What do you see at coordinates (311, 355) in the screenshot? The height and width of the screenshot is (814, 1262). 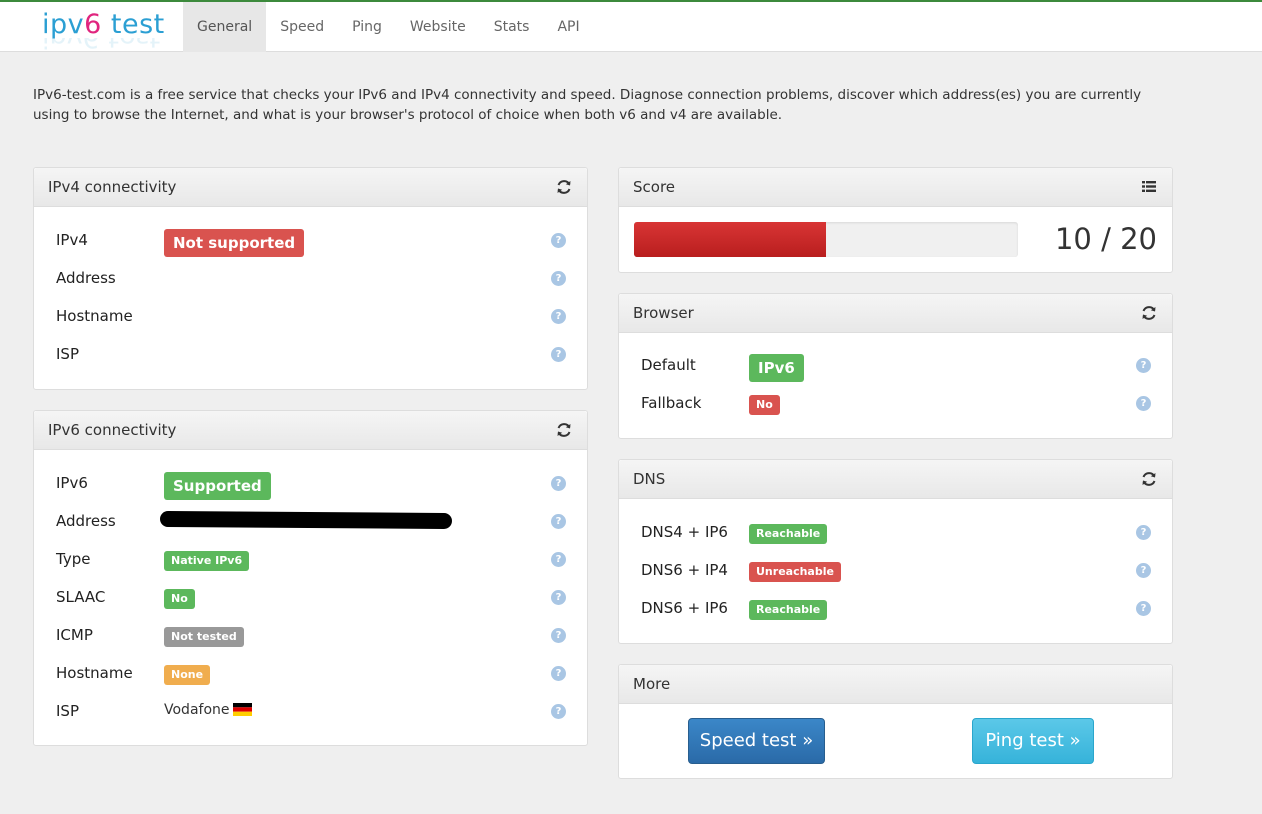 I see `ipv4-row-isp: ISP ?` at bounding box center [311, 355].